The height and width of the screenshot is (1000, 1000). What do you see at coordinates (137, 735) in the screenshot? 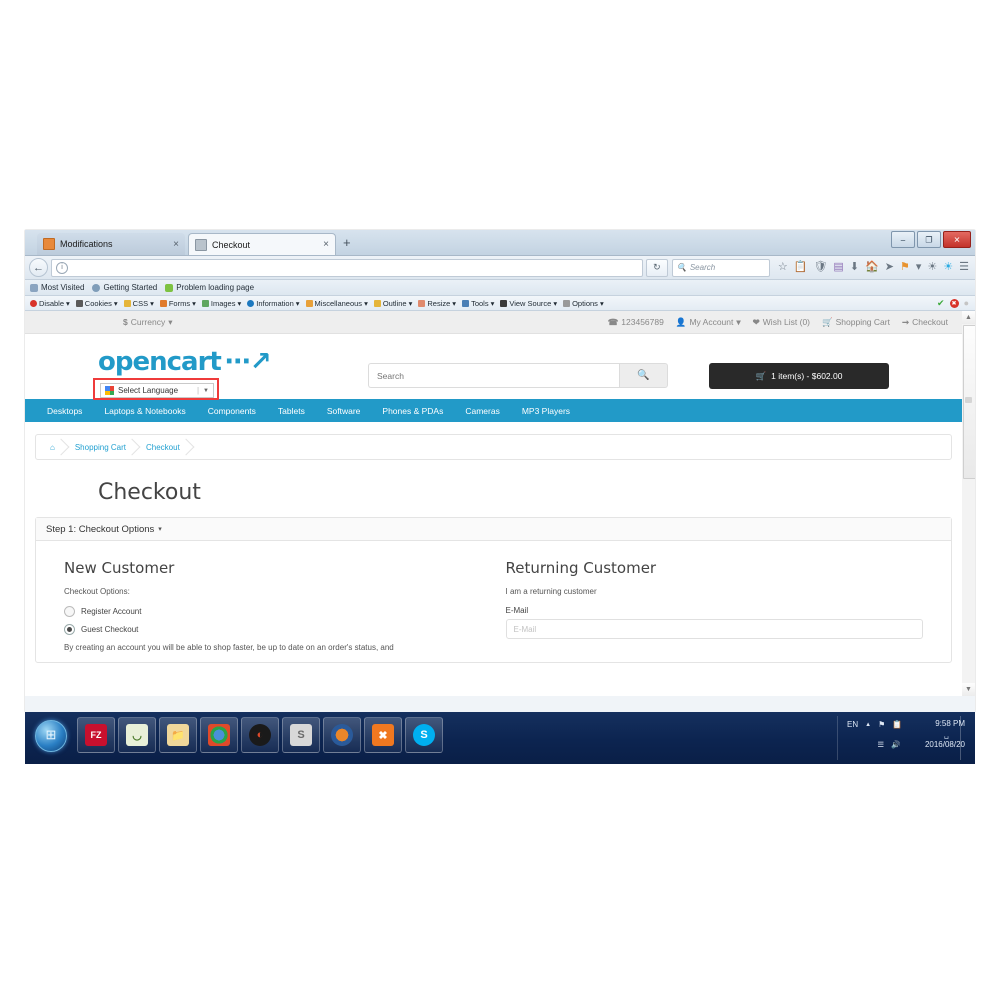
I see `taskbar-item-image-viewer: ◡` at bounding box center [137, 735].